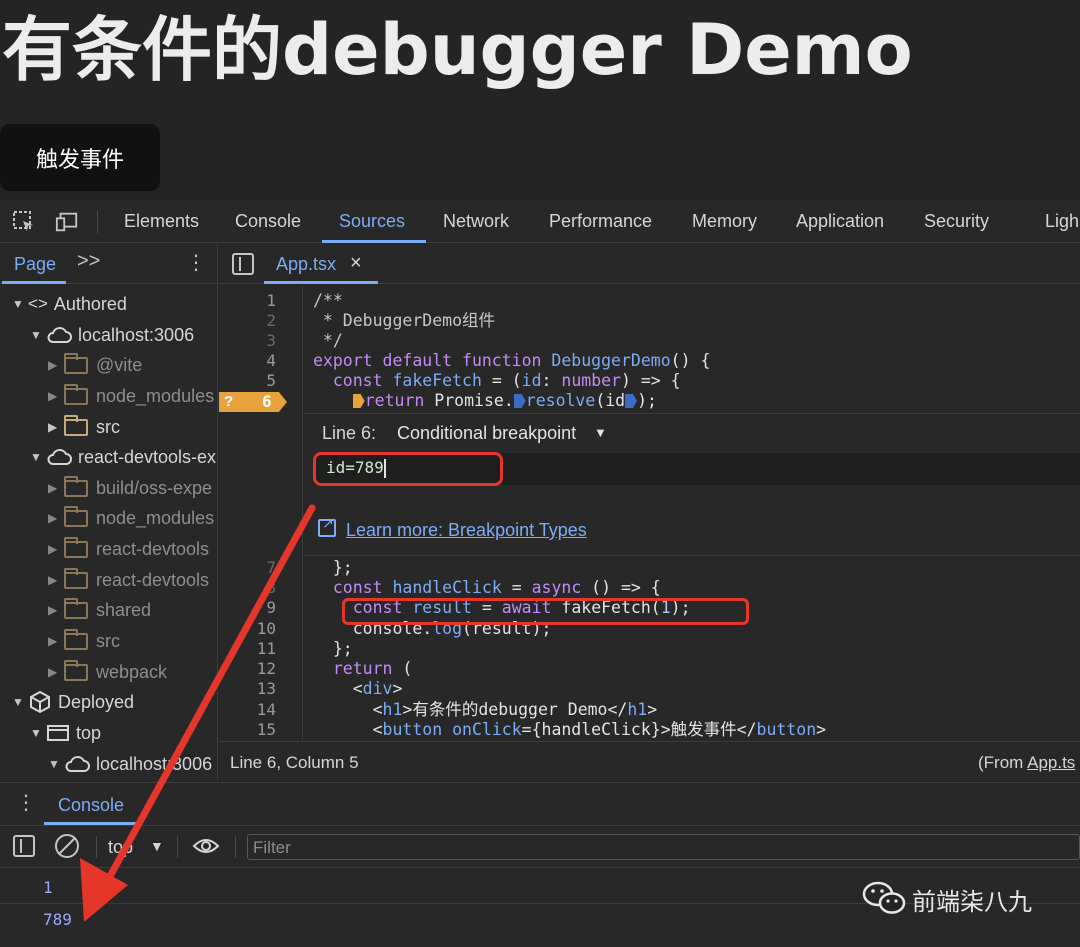 Image resolution: width=1080 pixels, height=947 pixels. Describe the element at coordinates (26, 802) in the screenshot. I see `drawer-menu-icon: ⋮` at that location.